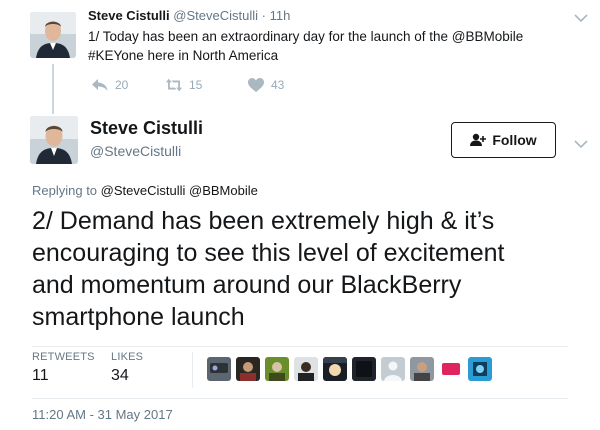  What do you see at coordinates (278, 85) in the screenshot?
I see `like-count: 43` at bounding box center [278, 85].